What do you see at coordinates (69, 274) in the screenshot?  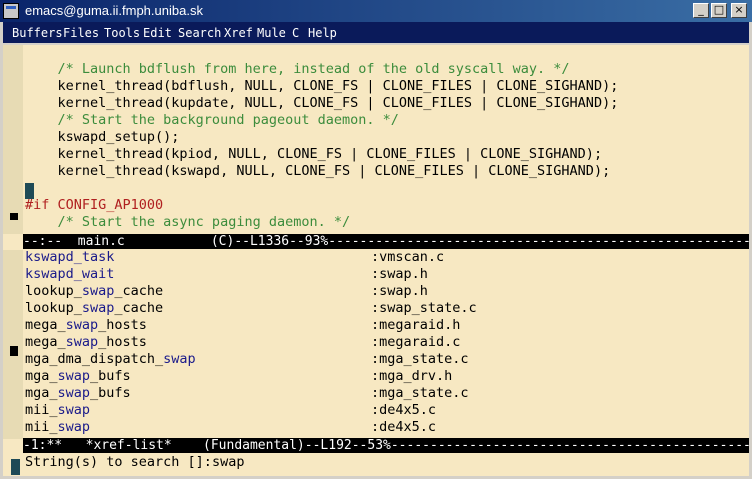 I see `xref-symbol: kswapd_wait` at bounding box center [69, 274].